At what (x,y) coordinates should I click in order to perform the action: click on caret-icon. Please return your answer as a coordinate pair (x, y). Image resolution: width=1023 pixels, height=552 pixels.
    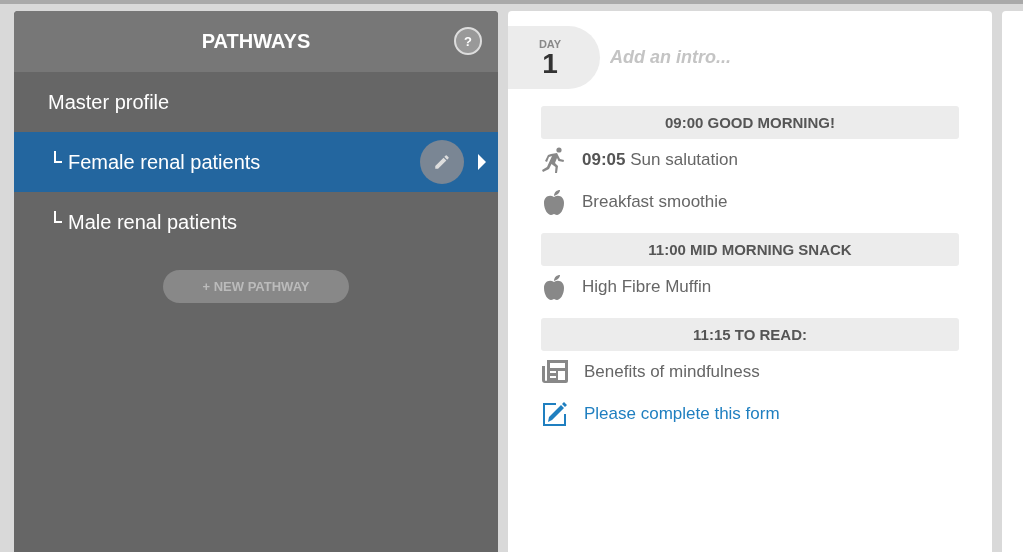
    Looking at the image, I should click on (482, 162).